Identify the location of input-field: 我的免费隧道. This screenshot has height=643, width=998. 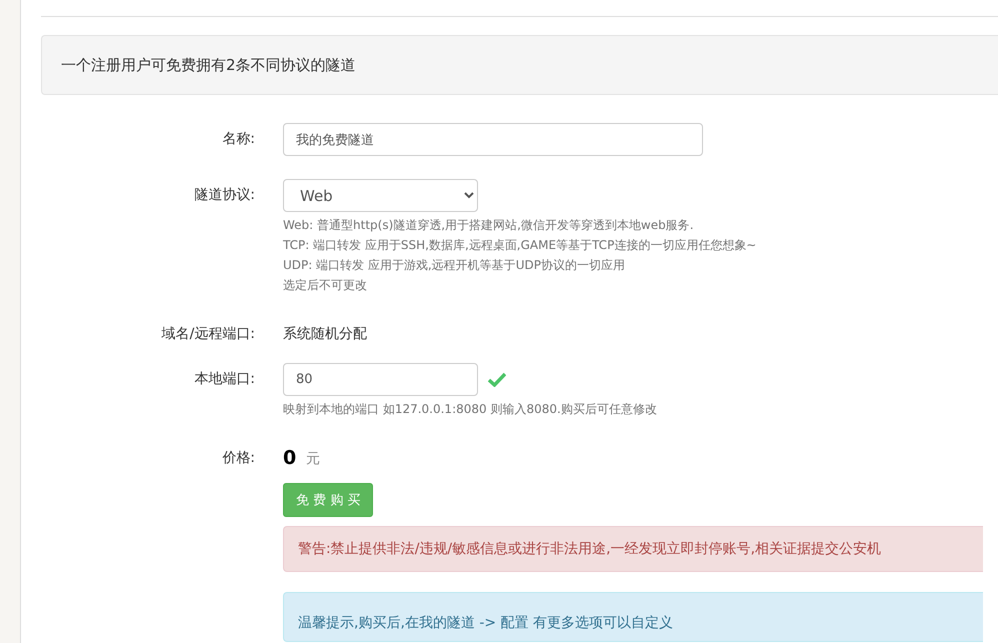
(493, 139).